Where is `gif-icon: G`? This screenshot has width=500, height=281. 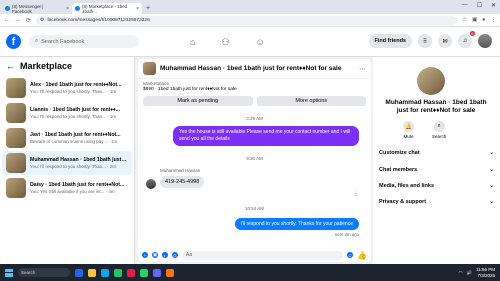 gif-icon: G is located at coordinates (175, 255).